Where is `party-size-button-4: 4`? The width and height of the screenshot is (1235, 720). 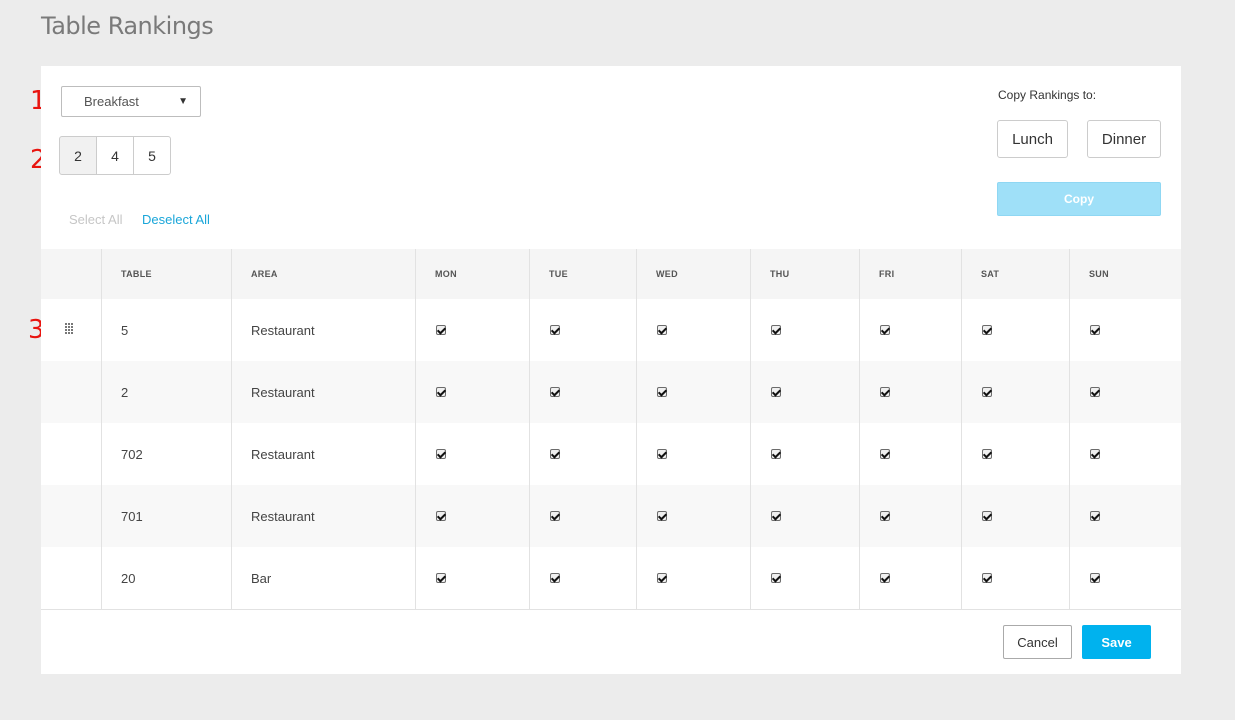
party-size-button-4: 4 is located at coordinates (115, 155).